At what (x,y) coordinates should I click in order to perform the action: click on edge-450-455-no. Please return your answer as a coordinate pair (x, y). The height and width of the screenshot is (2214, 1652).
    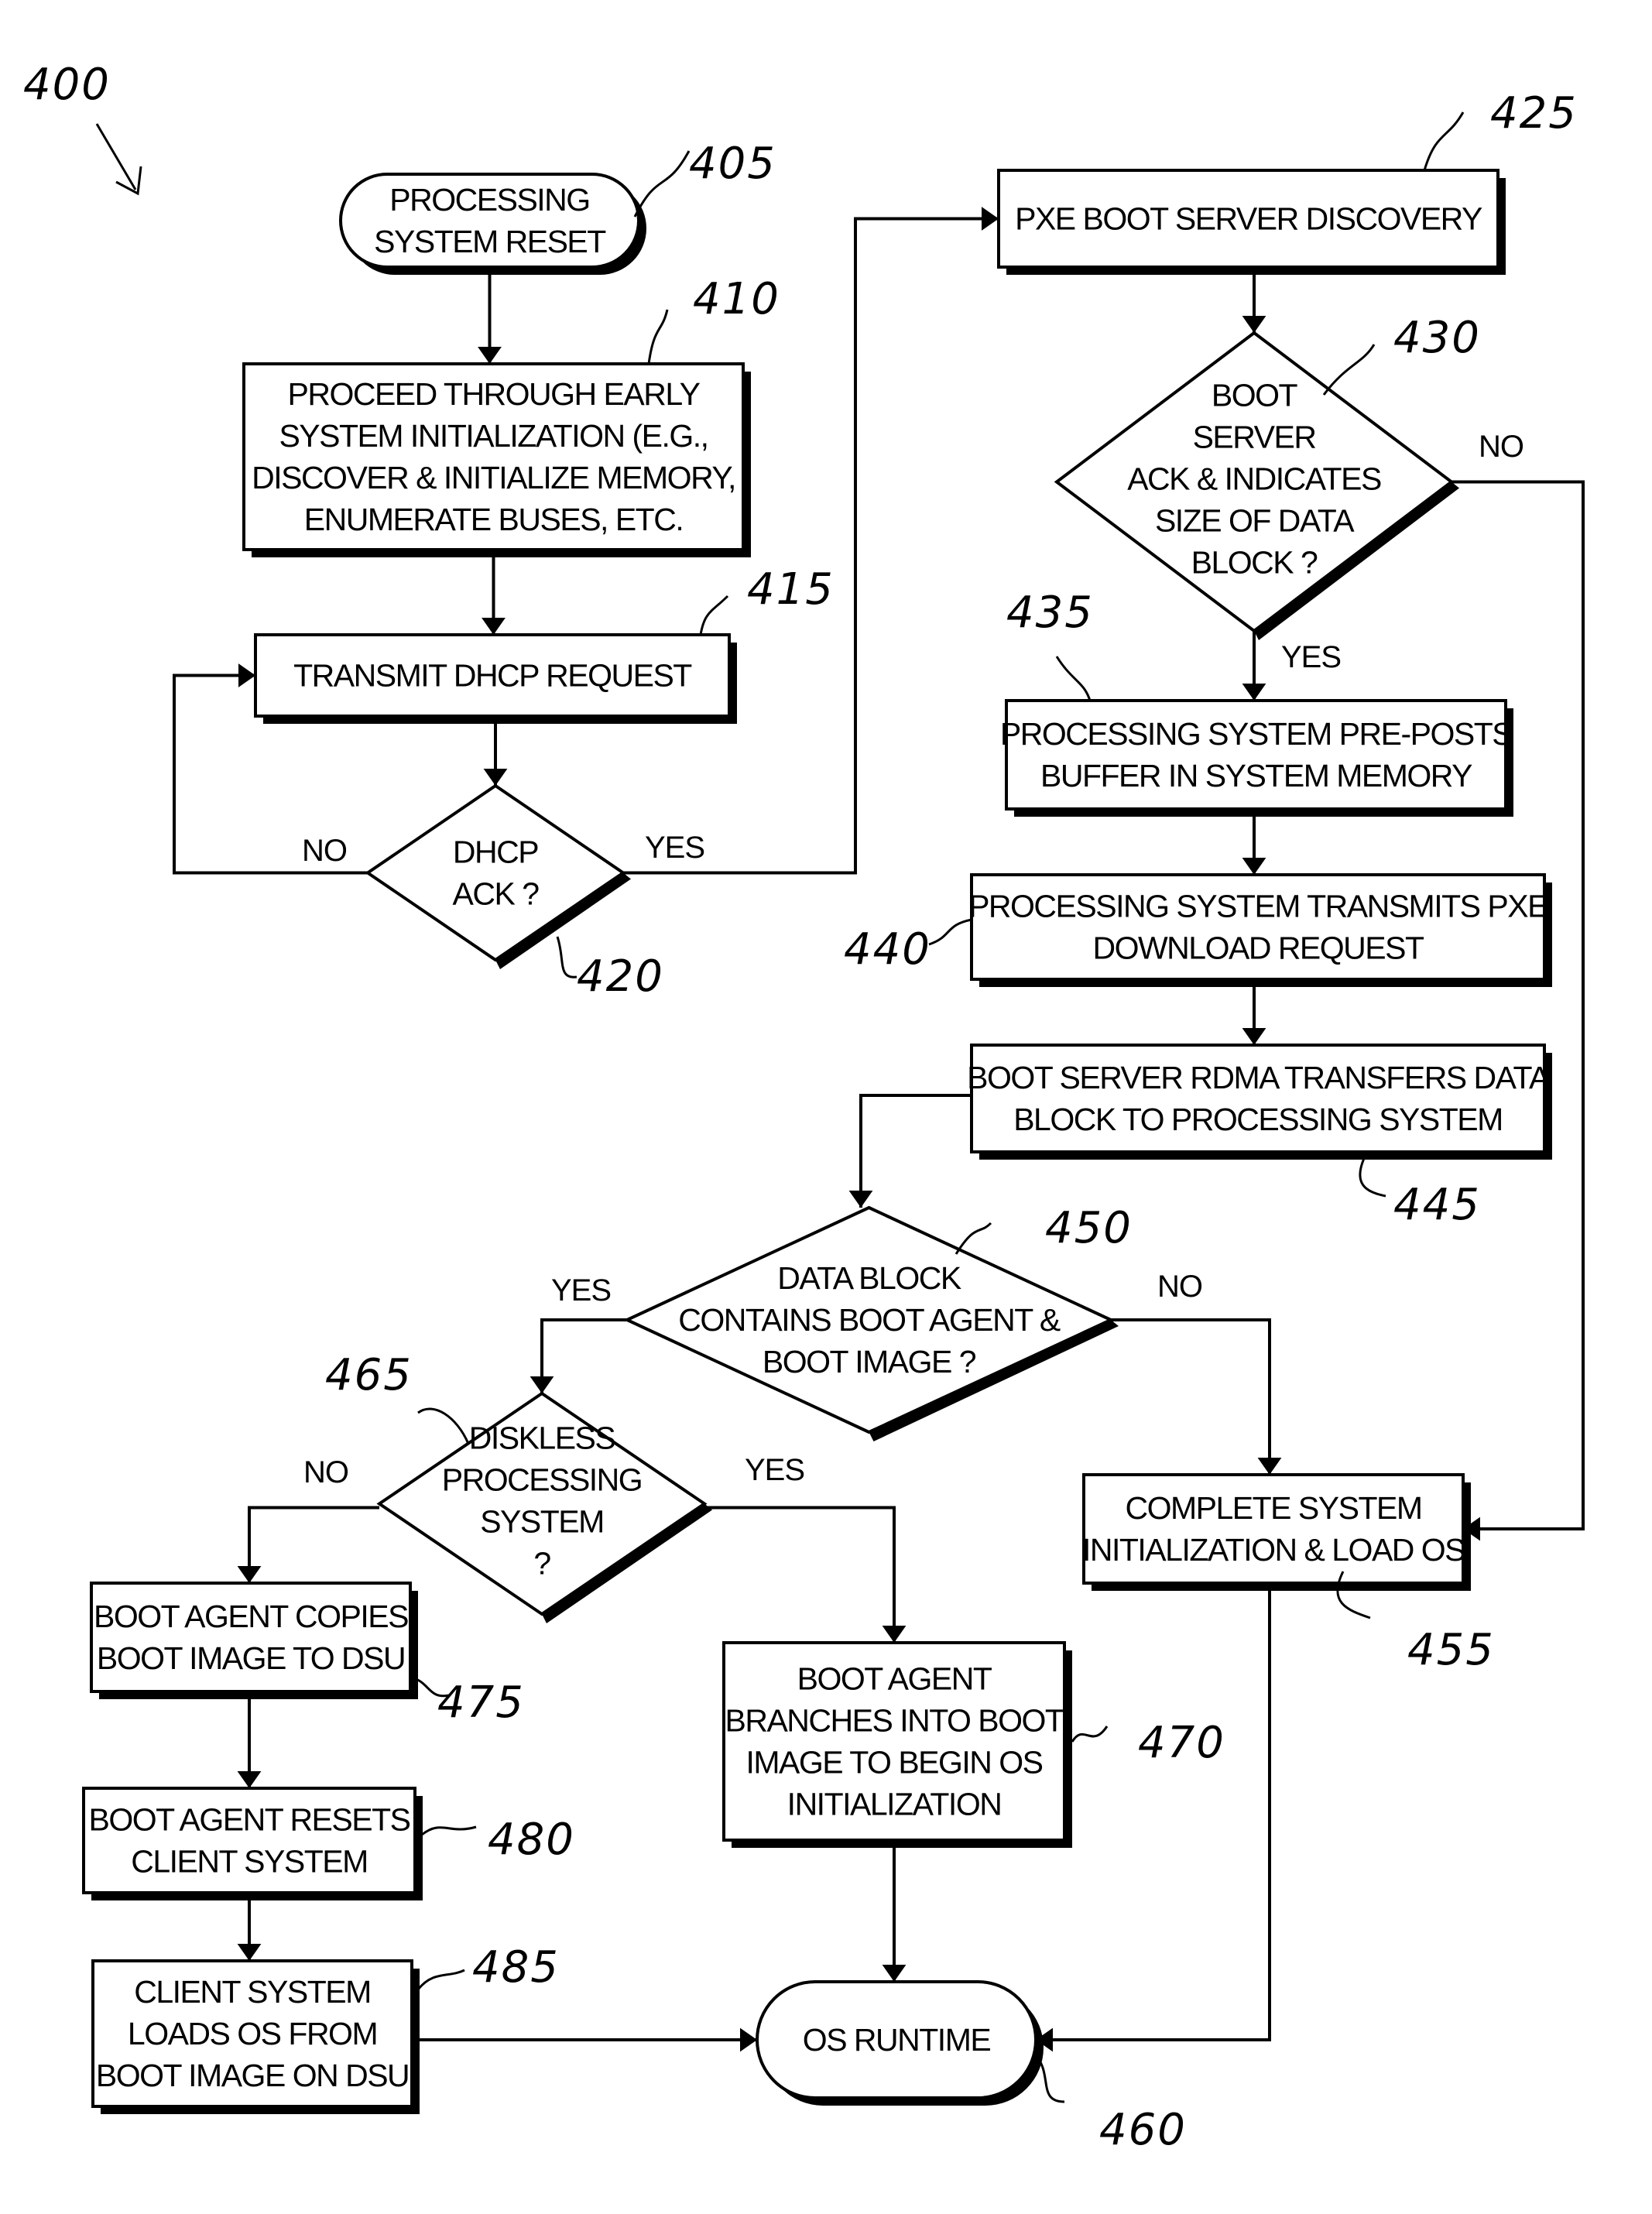
    Looking at the image, I should click on (1196, 1396).